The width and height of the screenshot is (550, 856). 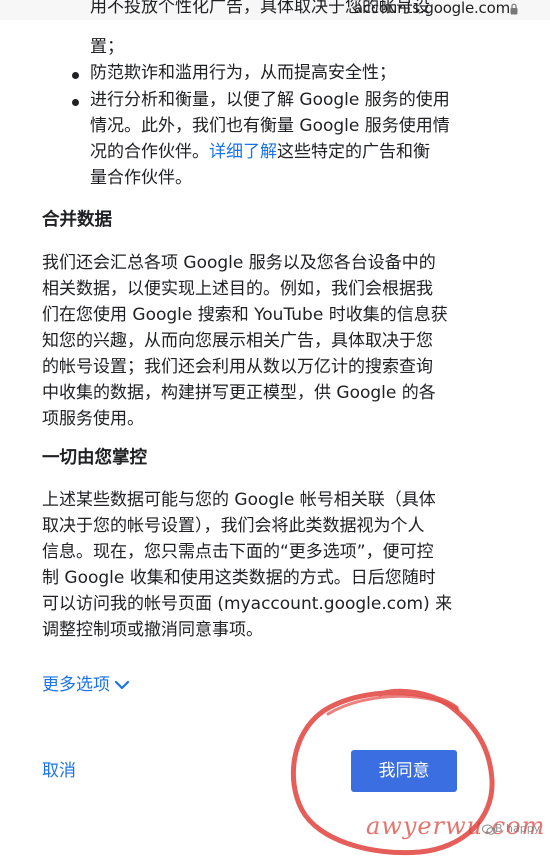 What do you see at coordinates (233, 526) in the screenshot?
I see `section-2-line: 取决于您的帐号设置），我们会将此类数据视为个人` at bounding box center [233, 526].